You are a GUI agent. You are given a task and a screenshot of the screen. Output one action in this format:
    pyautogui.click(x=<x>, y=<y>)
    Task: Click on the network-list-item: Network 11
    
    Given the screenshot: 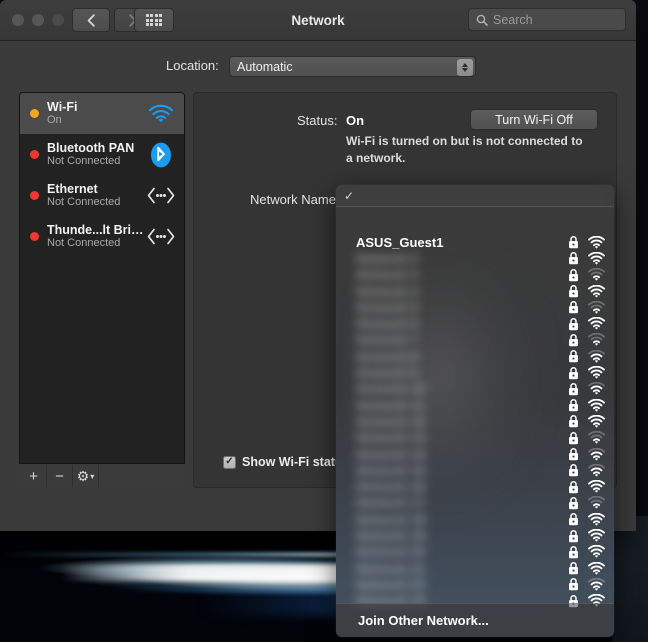 What is the action you would take?
    pyautogui.click(x=475, y=405)
    